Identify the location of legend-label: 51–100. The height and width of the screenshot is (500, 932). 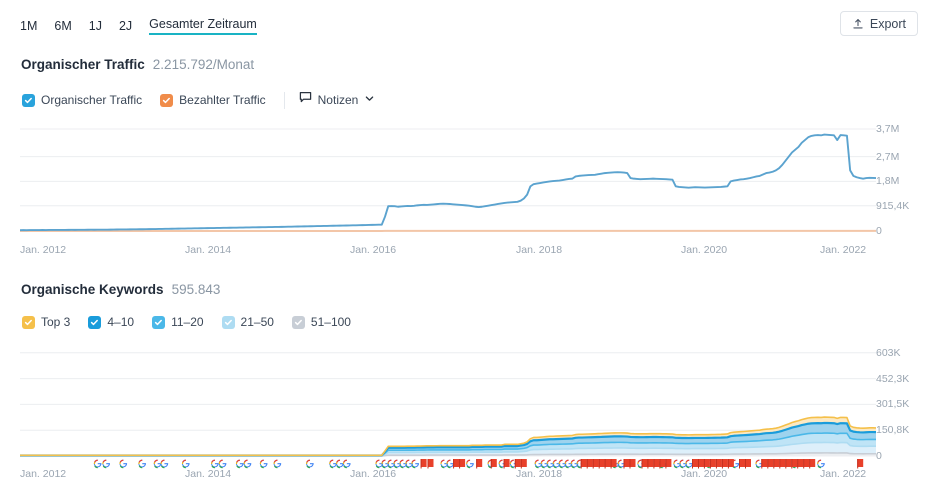
(330, 322).